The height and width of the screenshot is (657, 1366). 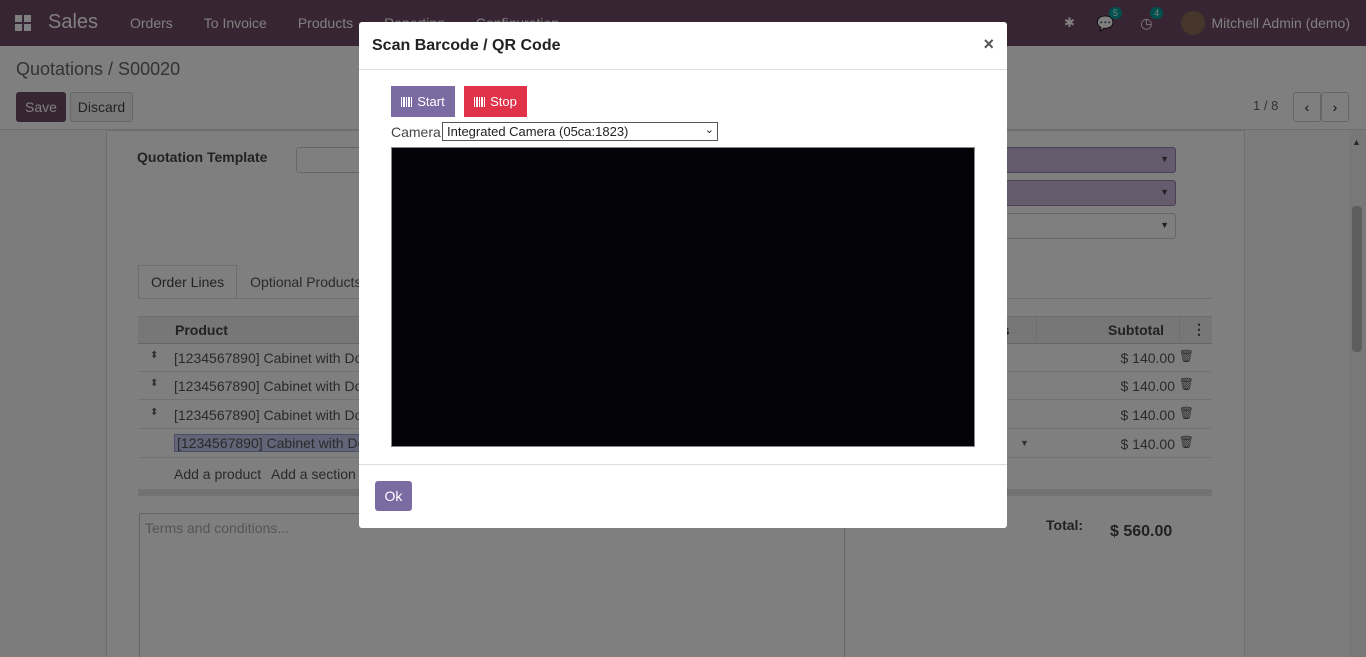 I want to click on start-label: Start, so click(x=431, y=101).